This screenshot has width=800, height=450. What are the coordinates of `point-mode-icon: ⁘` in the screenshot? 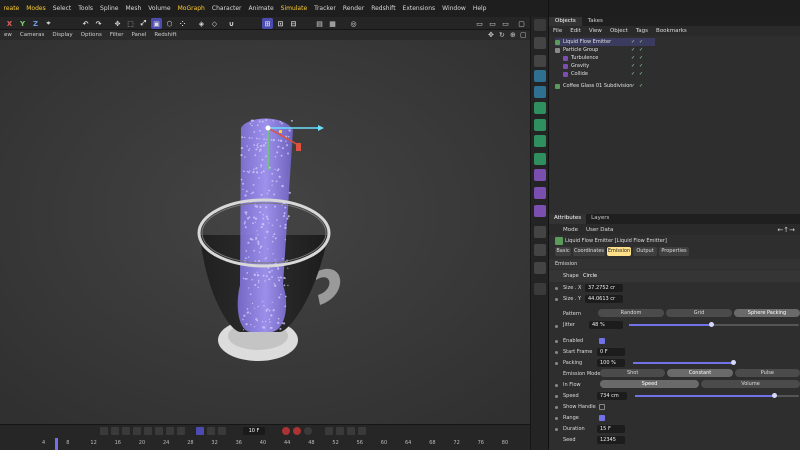 It's located at (182, 23).